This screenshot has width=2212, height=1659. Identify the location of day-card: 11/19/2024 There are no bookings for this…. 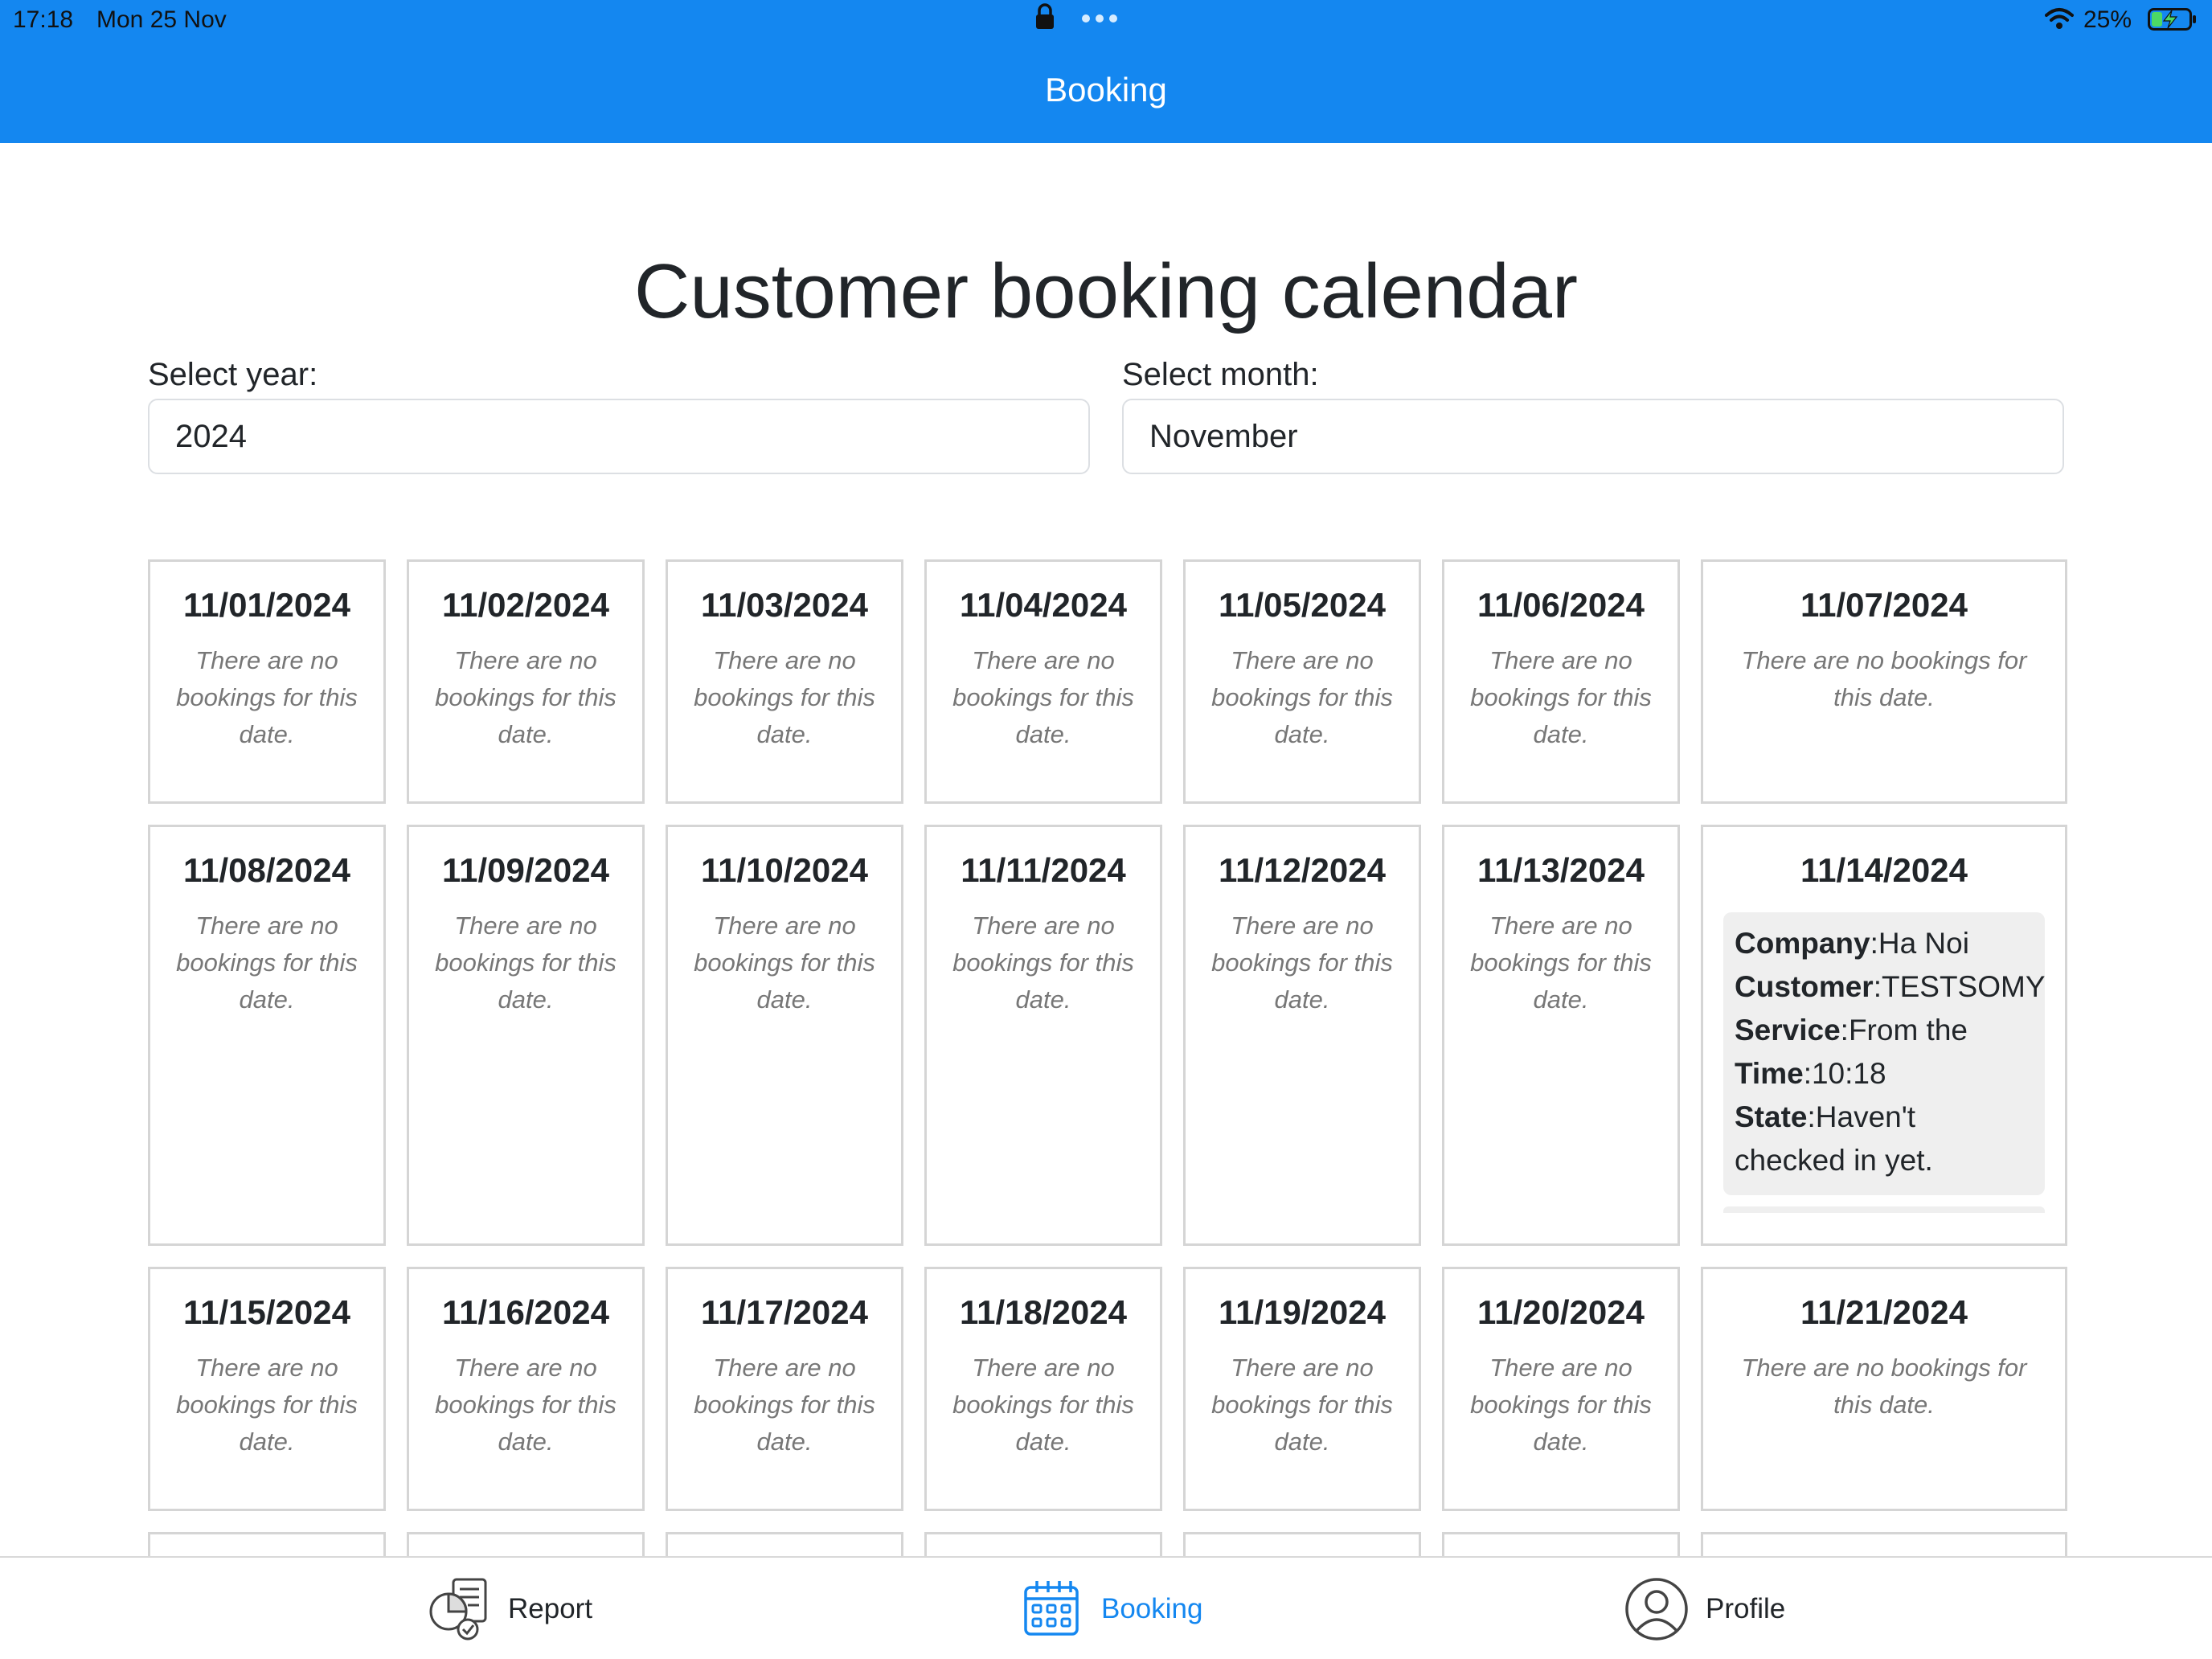
(1302, 1389).